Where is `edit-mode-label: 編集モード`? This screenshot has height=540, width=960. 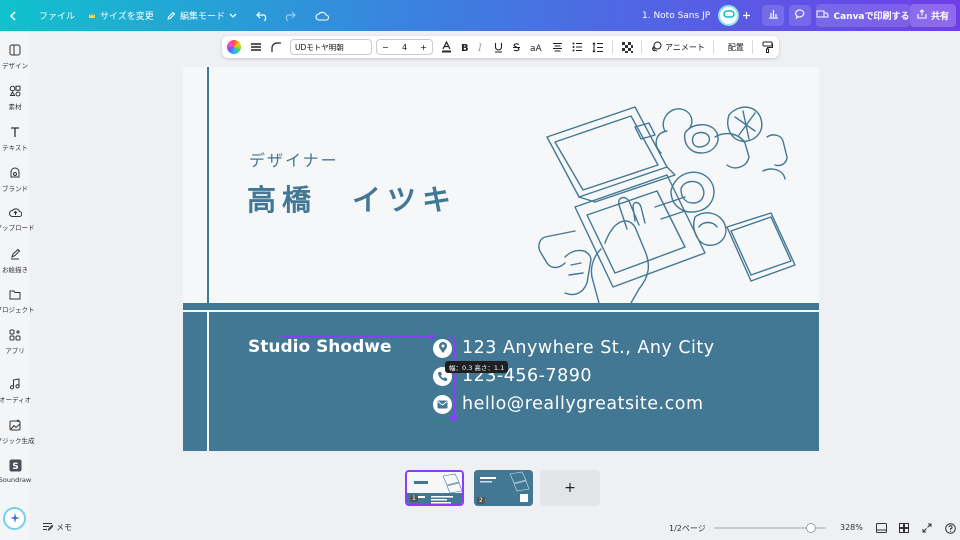 edit-mode-label: 編集モード is located at coordinates (203, 17).